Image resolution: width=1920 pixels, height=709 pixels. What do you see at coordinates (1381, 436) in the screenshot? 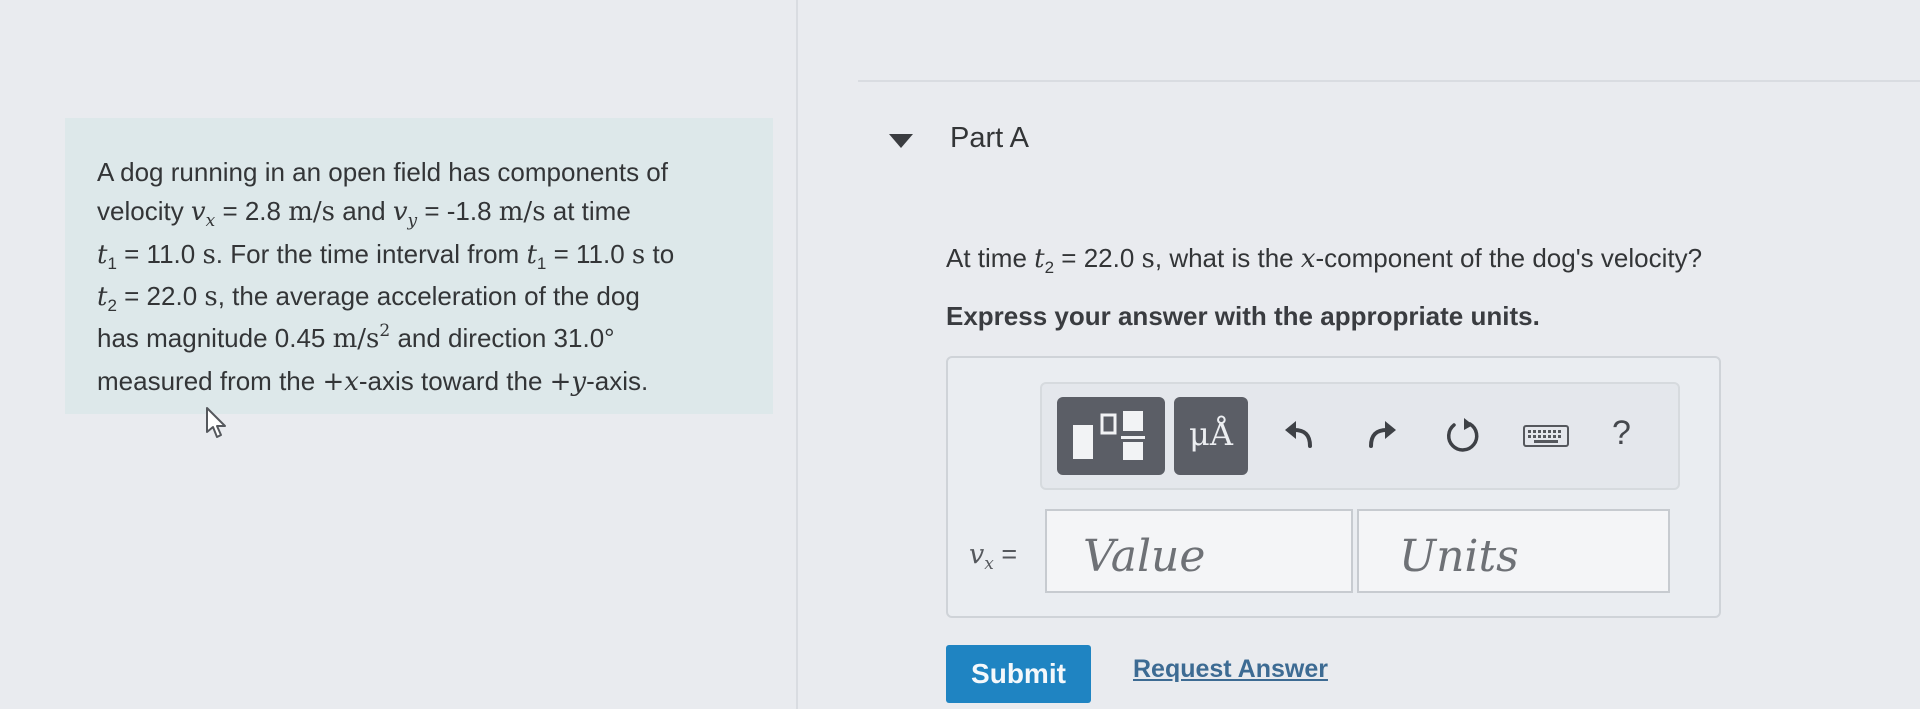
I see `redo-icon` at bounding box center [1381, 436].